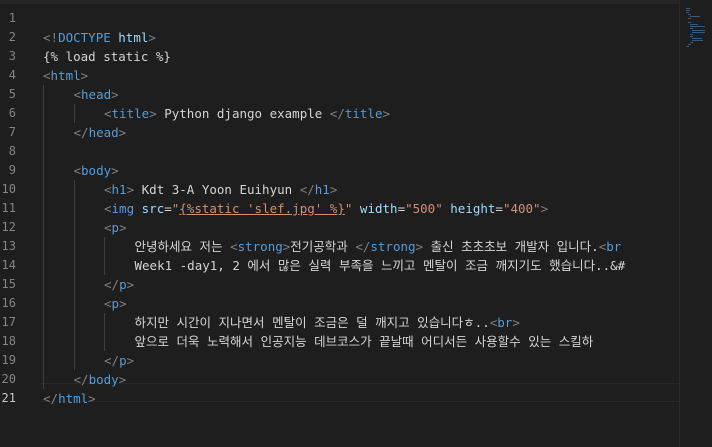  I want to click on code-line-content: <p>, so click(85, 227).